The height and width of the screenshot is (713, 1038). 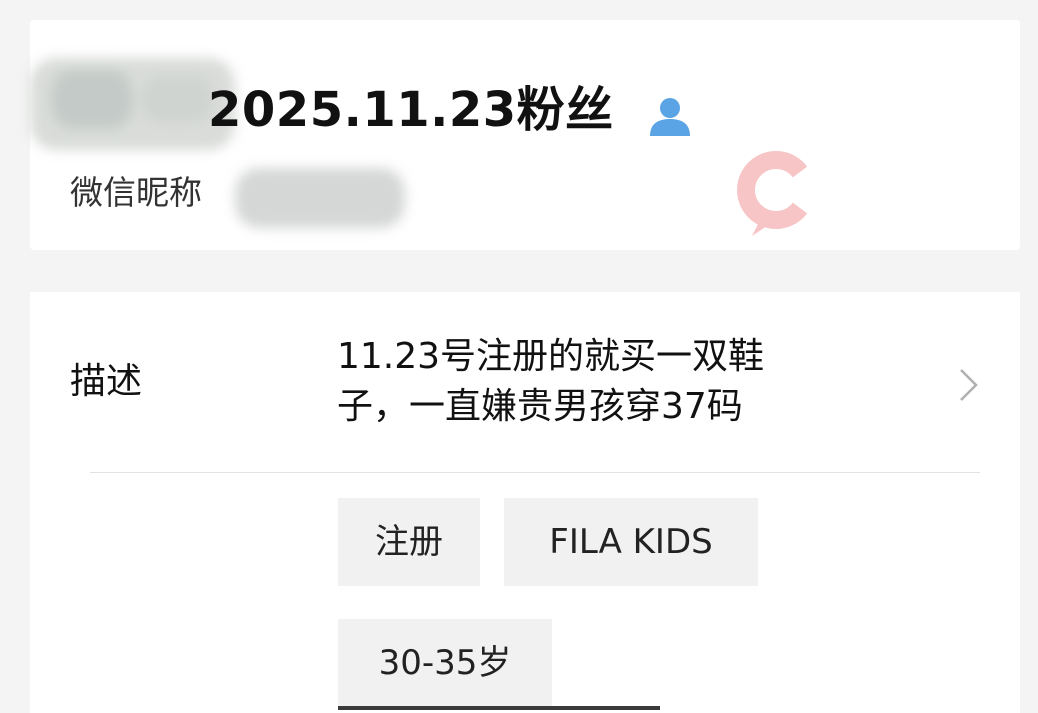 I want to click on description-line-1: 11.23号注册的就买一双鞋, so click(x=551, y=356).